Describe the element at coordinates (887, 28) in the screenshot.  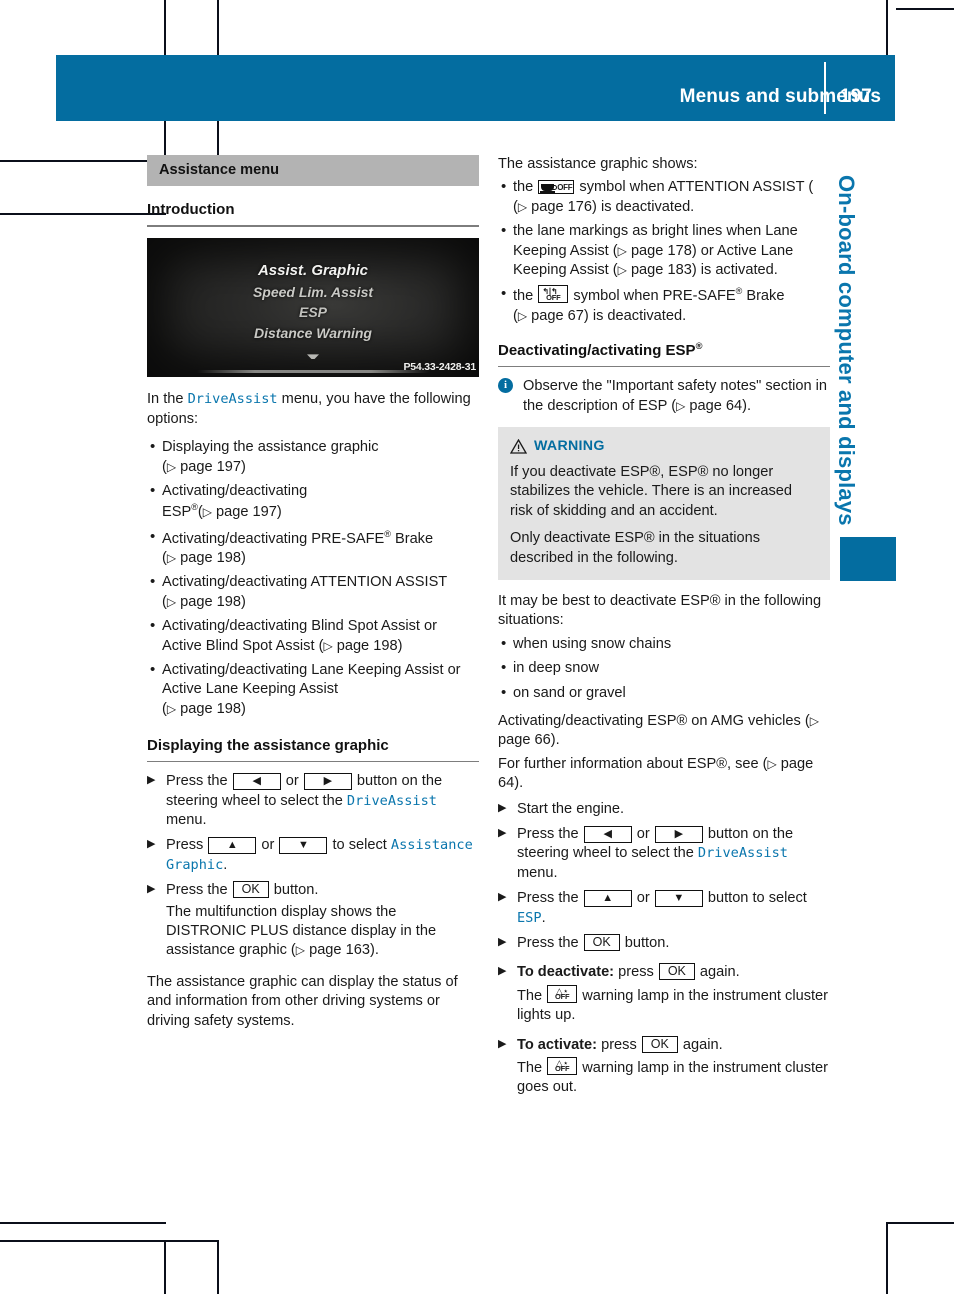
I see `crop-mark-top-right-v` at that location.